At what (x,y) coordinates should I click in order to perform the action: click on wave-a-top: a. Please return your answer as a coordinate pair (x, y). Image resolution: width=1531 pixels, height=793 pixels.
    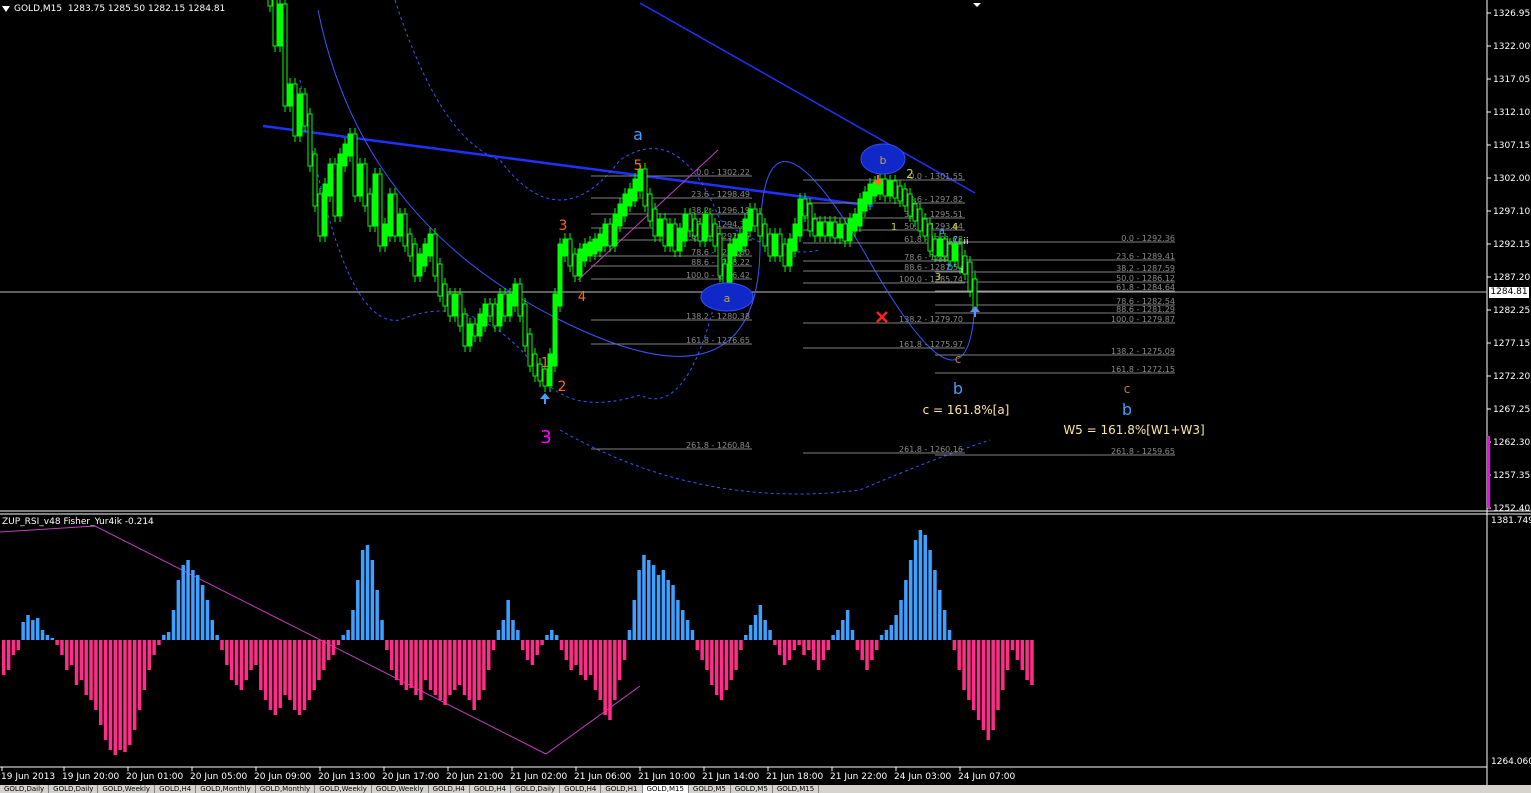
    Looking at the image, I should click on (638, 134).